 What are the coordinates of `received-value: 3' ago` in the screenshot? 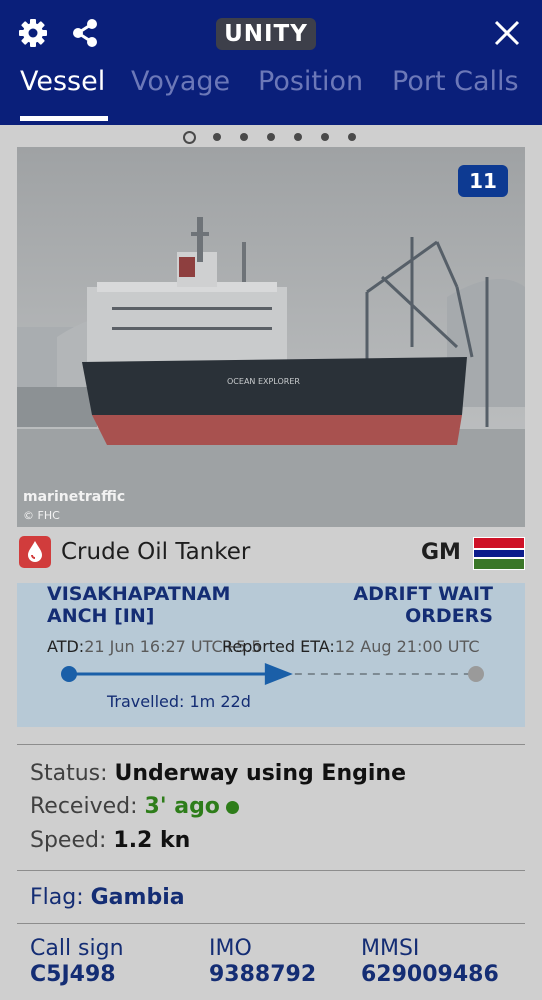 It's located at (182, 806).